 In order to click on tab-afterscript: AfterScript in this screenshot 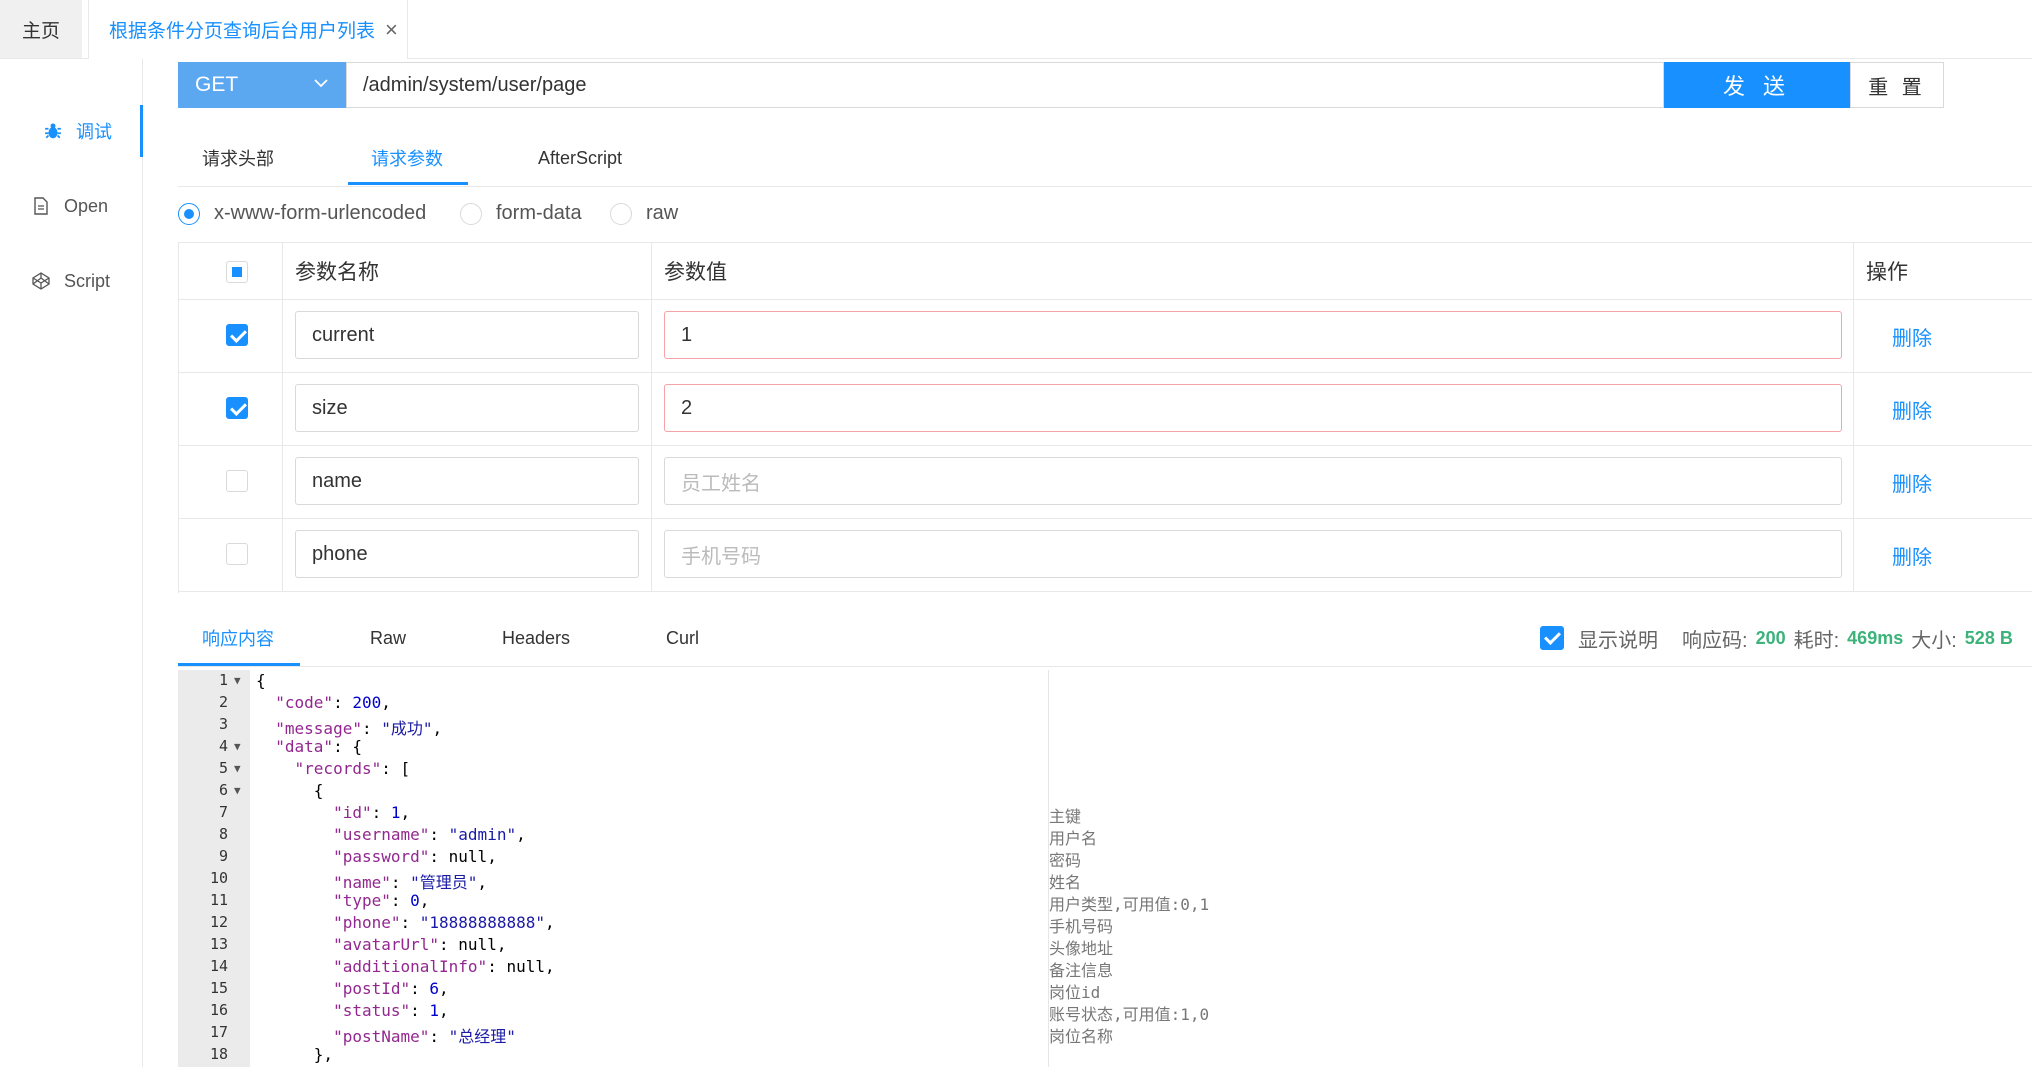, I will do `click(580, 158)`.